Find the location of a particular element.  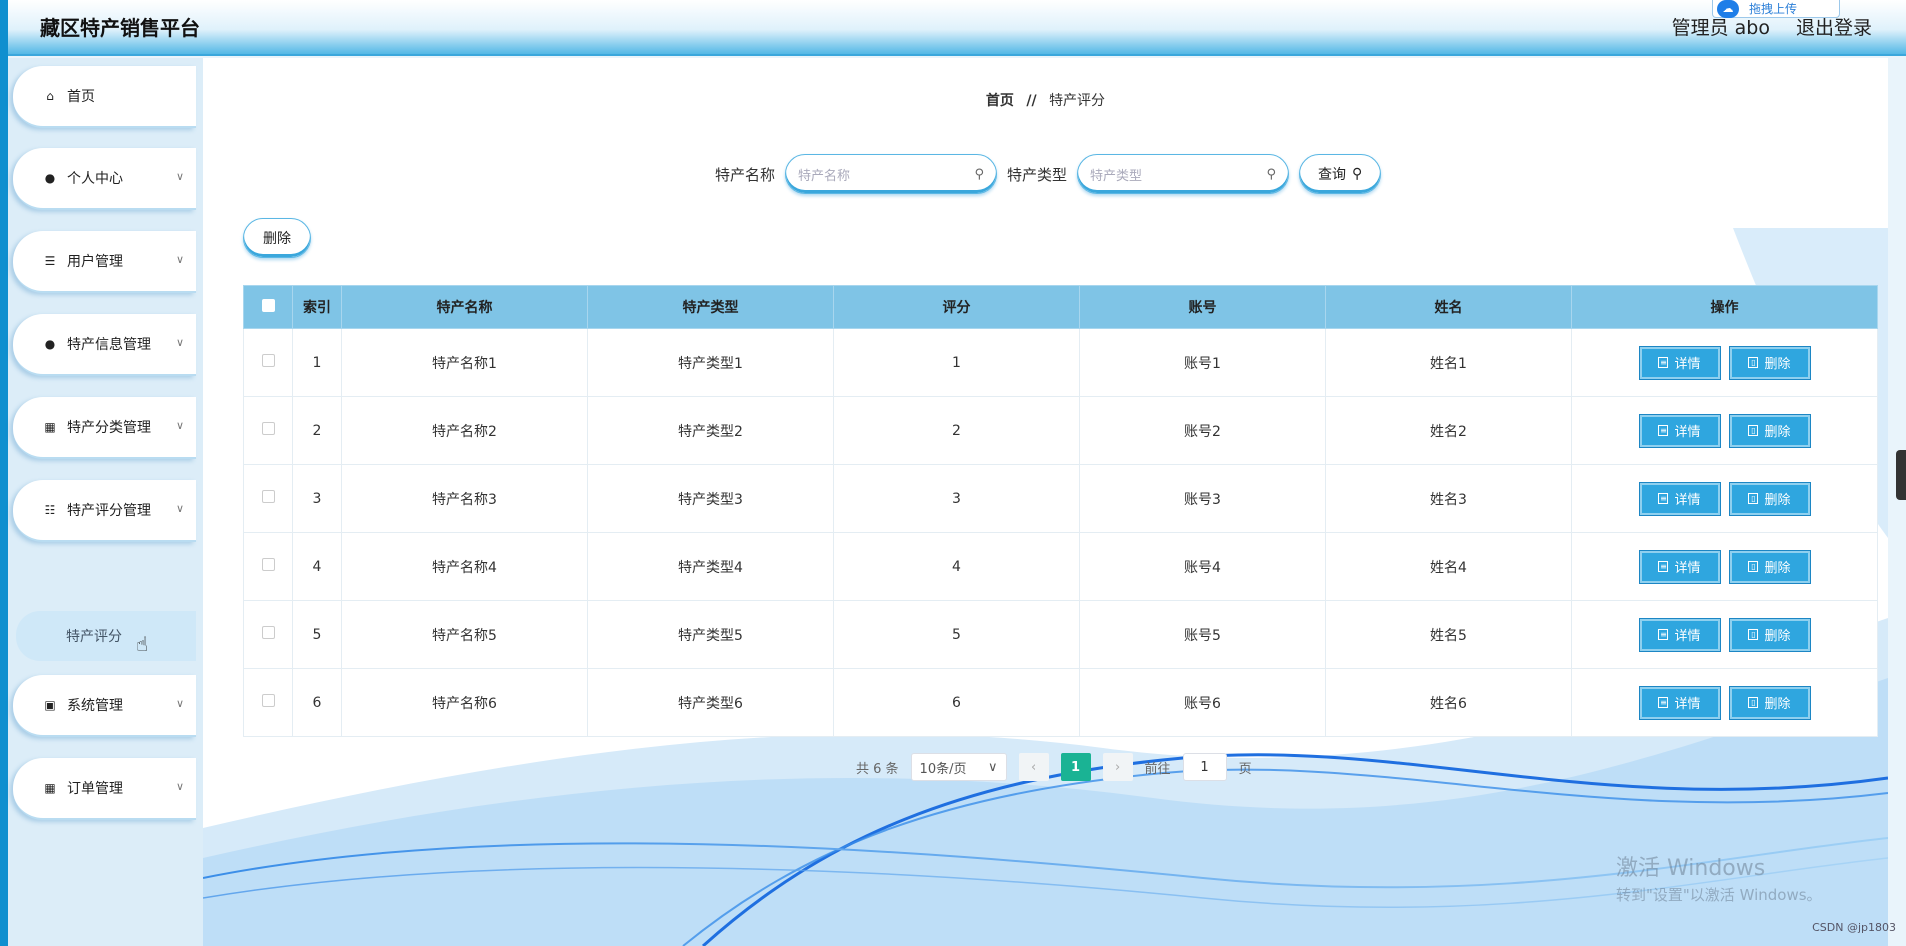

batch-delete-button: 删除 is located at coordinates (277, 238).